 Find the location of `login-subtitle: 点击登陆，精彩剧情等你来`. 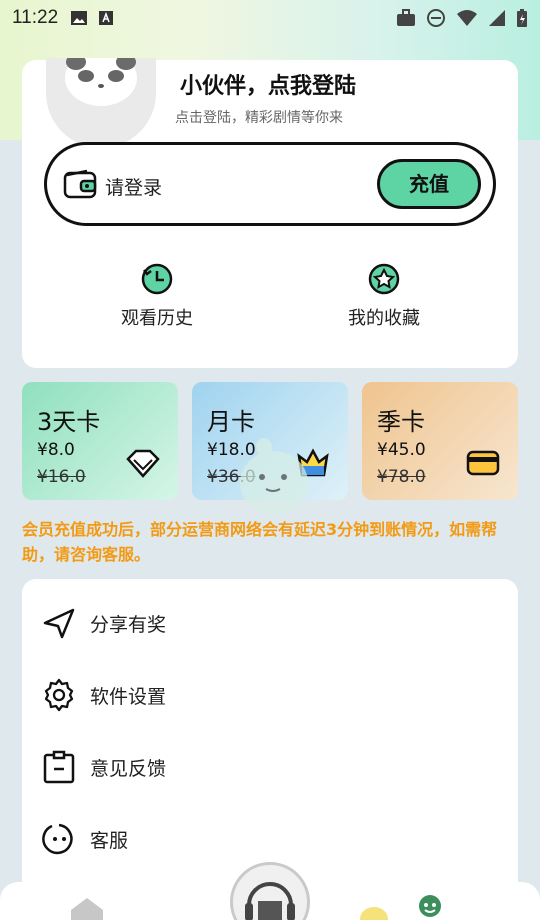

login-subtitle: 点击登陆，精彩剧情等你来 is located at coordinates (259, 118).